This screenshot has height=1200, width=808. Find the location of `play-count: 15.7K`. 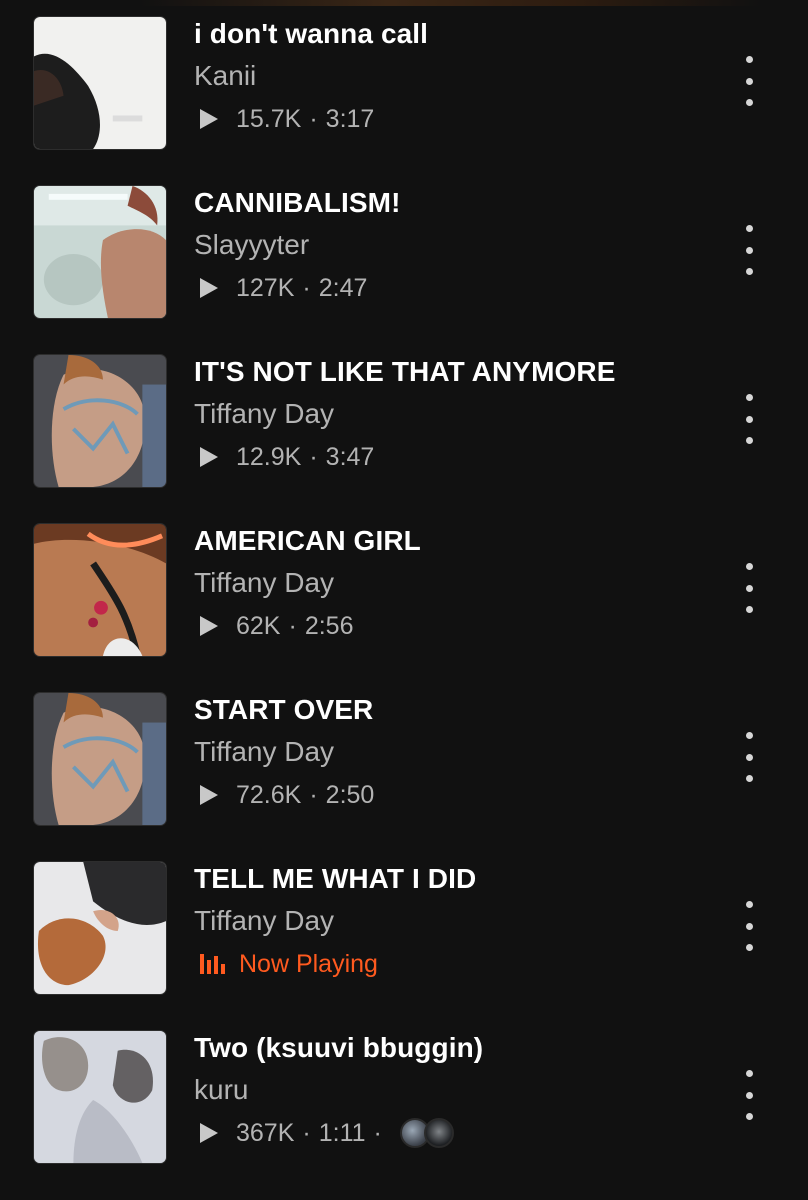

play-count: 15.7K is located at coordinates (269, 118).